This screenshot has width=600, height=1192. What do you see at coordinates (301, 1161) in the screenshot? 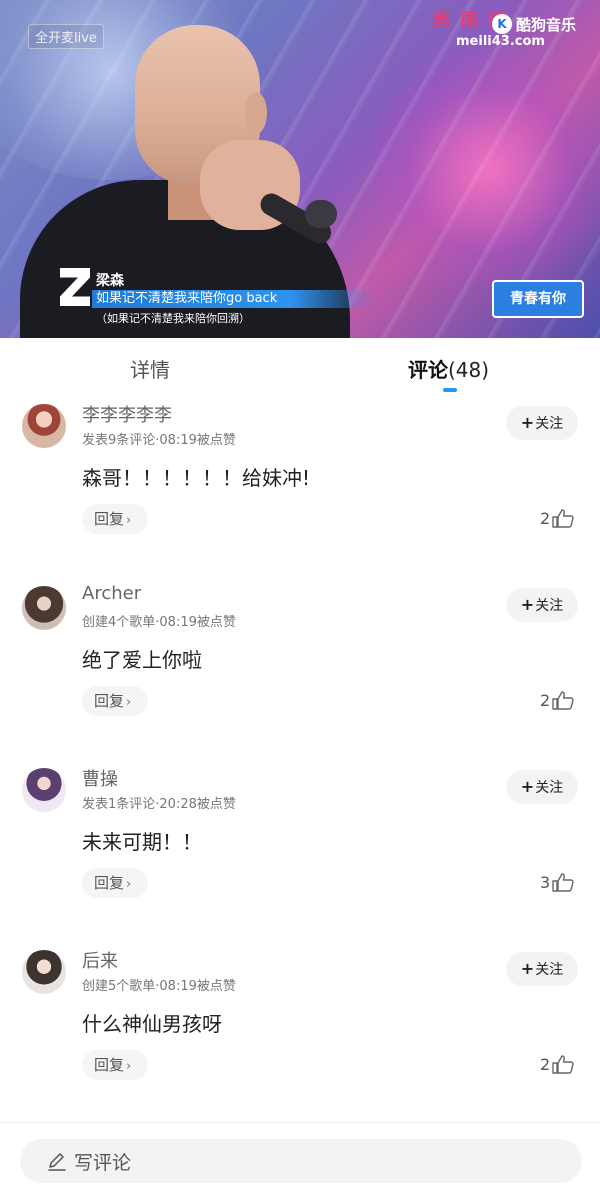
I see `write-comment-input: 写评论` at bounding box center [301, 1161].